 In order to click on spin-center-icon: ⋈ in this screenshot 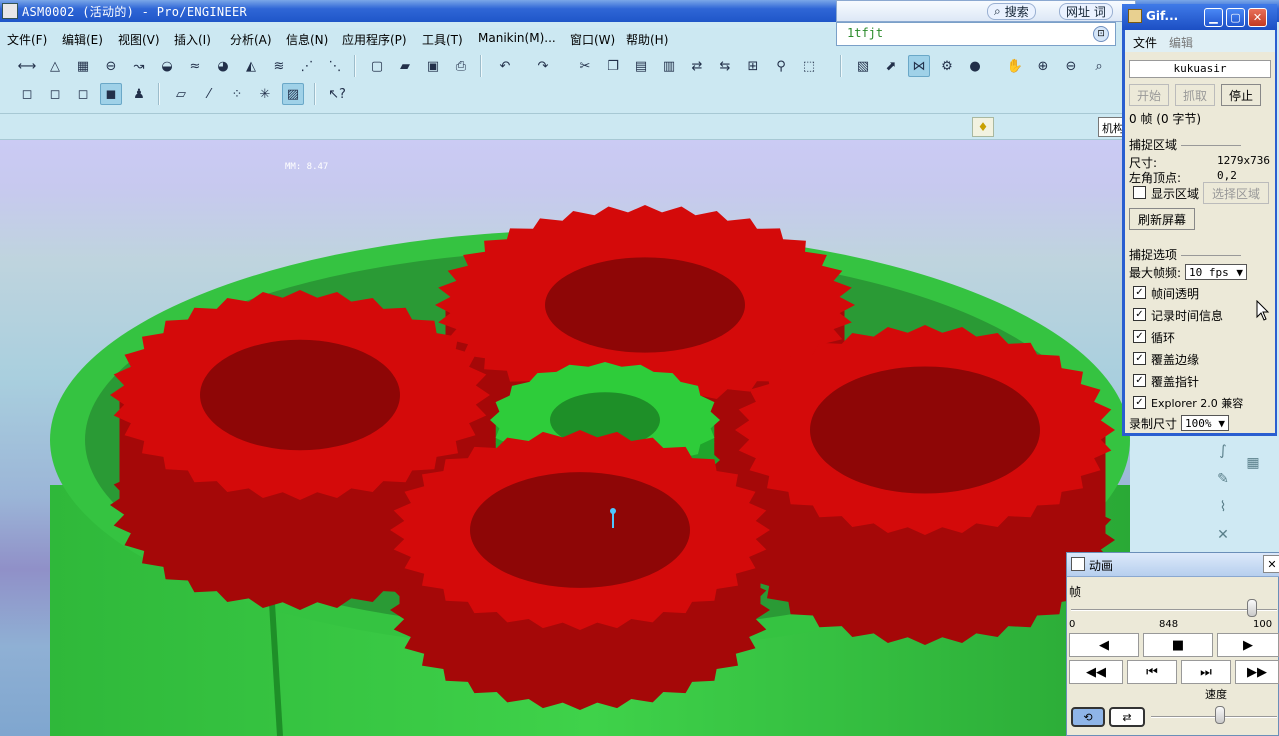, I will do `click(919, 66)`.